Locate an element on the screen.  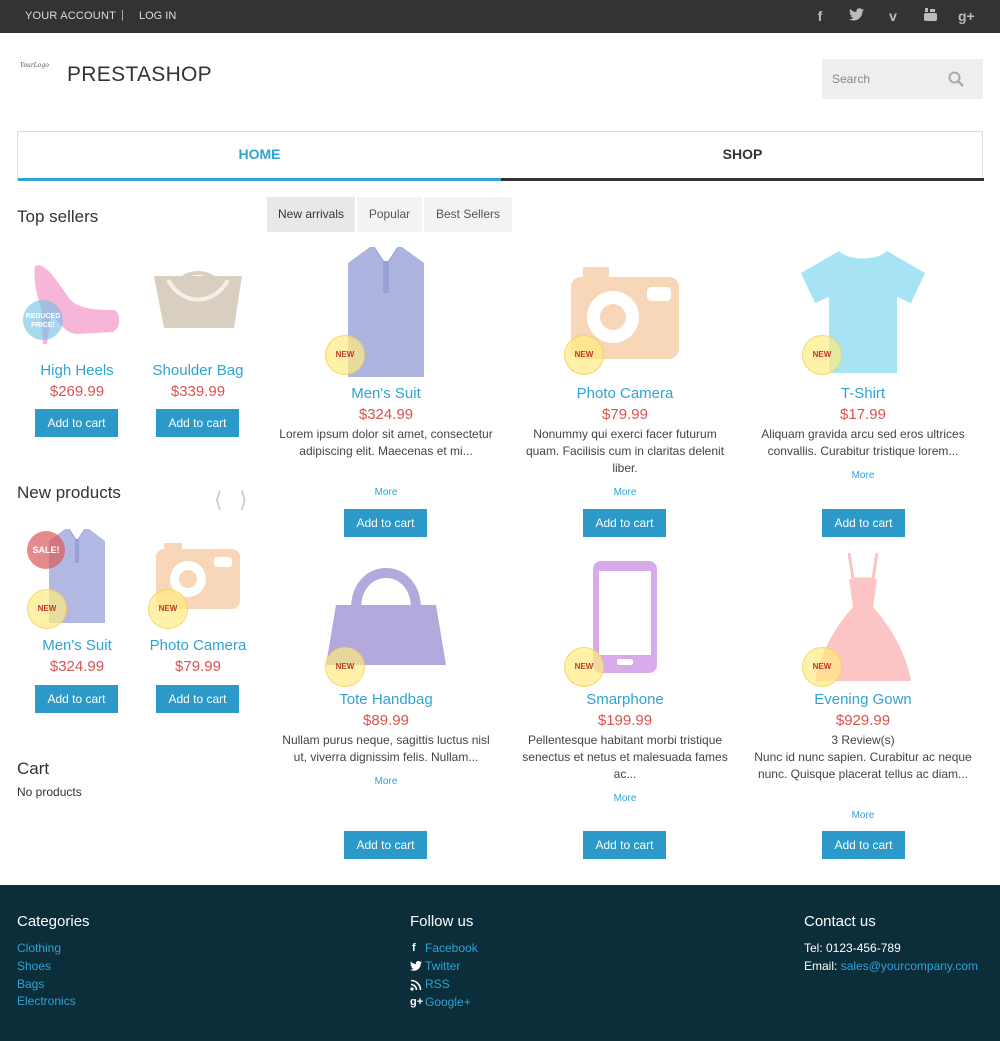
footer-link-shoes: Shoes is located at coordinates (34, 966).